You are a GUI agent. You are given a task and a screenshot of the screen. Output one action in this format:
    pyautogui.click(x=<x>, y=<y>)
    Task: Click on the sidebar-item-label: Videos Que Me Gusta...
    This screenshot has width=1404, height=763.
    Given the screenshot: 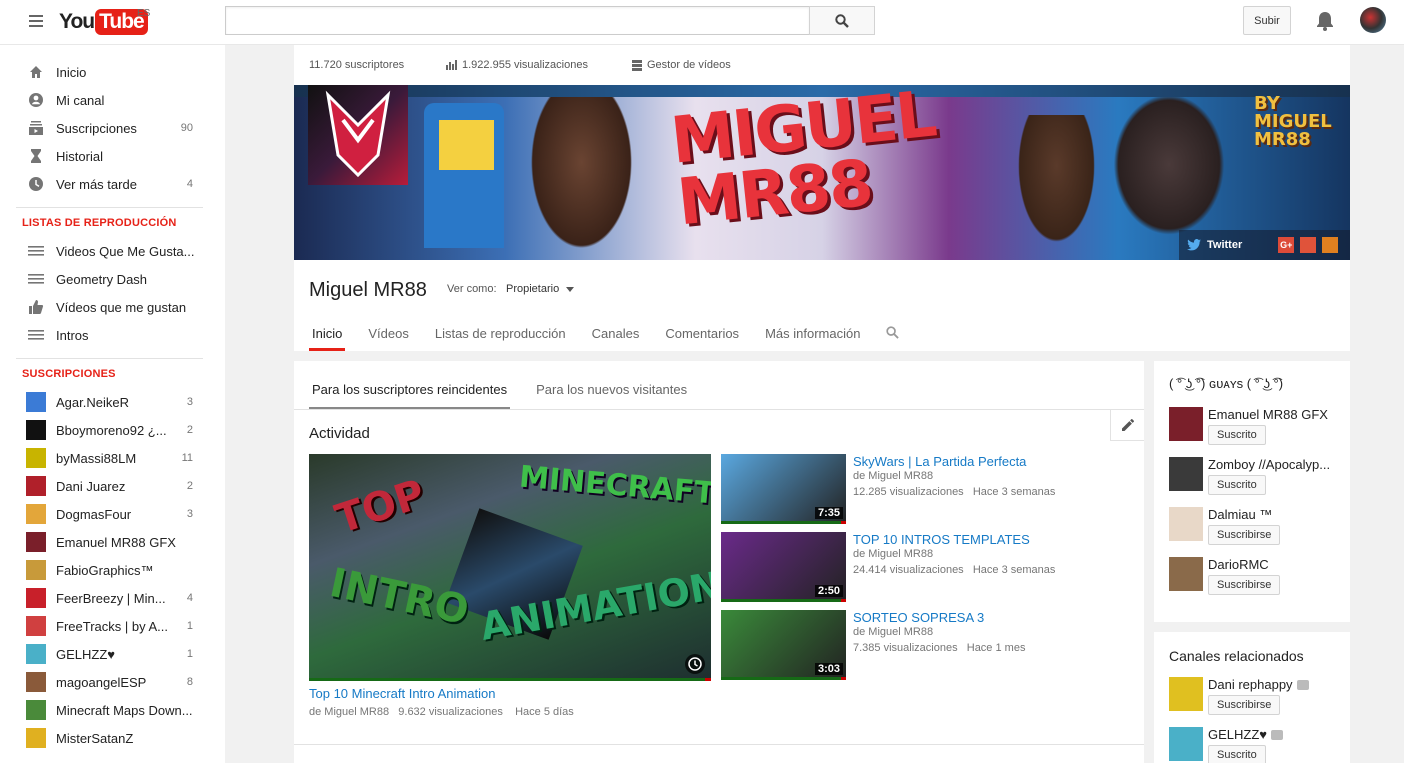 What is the action you would take?
    pyautogui.click(x=125, y=251)
    